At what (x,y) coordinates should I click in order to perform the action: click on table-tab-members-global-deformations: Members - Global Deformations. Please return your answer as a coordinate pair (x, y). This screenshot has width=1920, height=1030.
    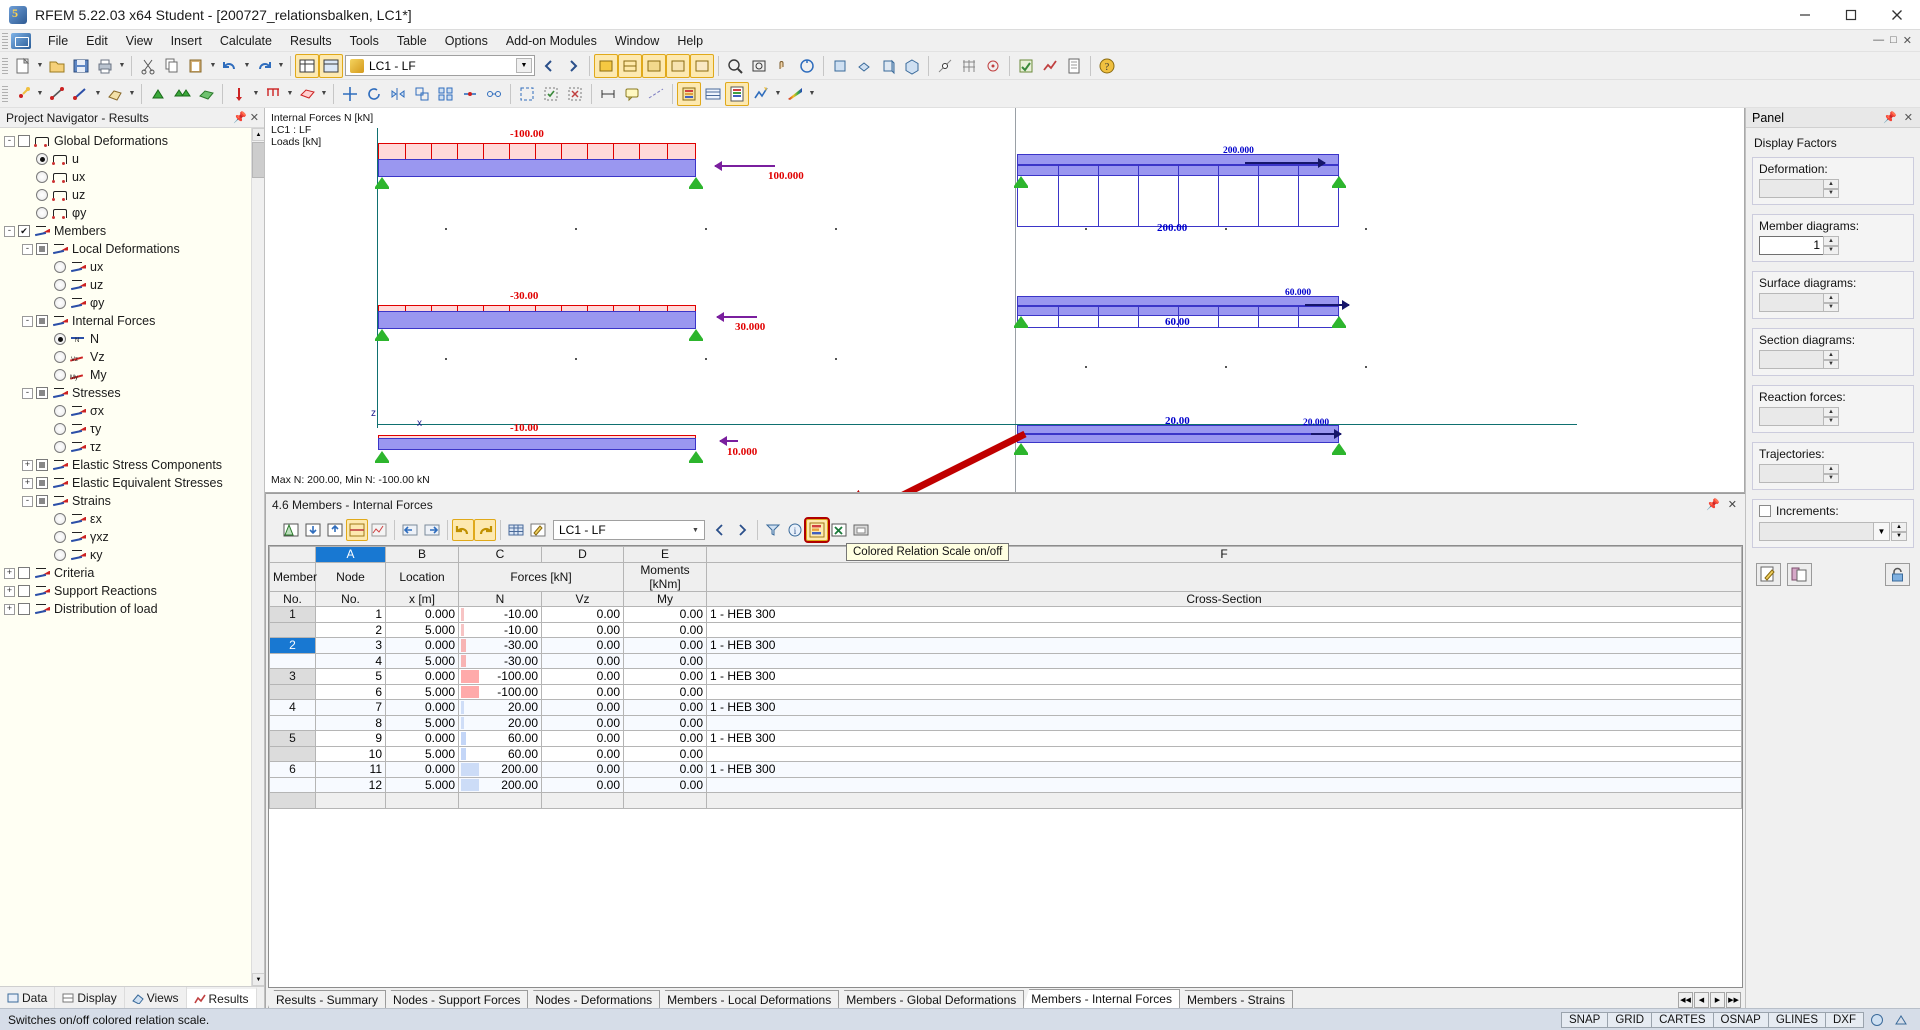
    Looking at the image, I should click on (931, 999).